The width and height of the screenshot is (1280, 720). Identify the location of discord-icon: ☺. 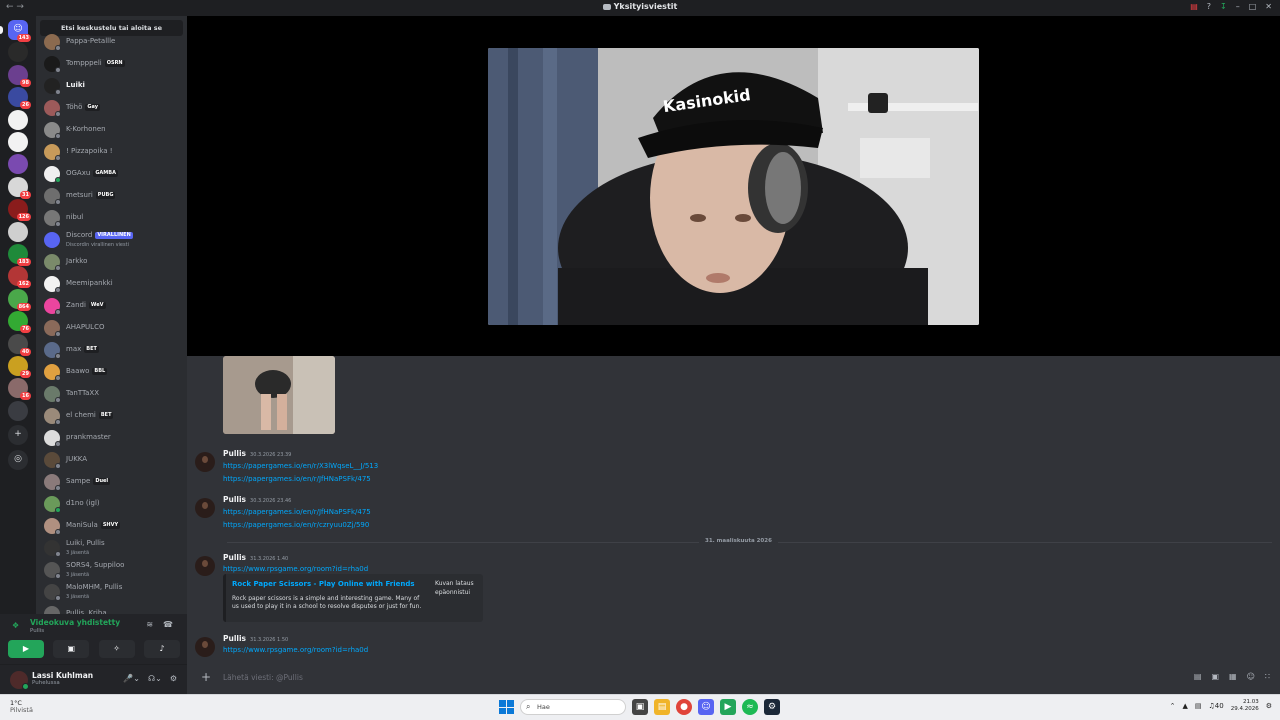
(706, 707).